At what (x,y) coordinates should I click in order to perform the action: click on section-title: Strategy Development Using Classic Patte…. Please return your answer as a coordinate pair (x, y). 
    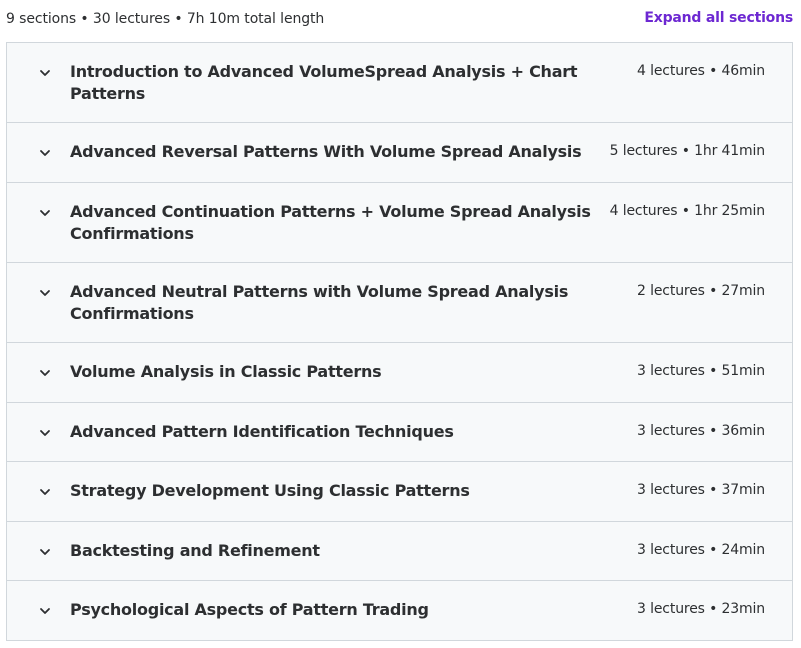
    Looking at the image, I should click on (270, 490).